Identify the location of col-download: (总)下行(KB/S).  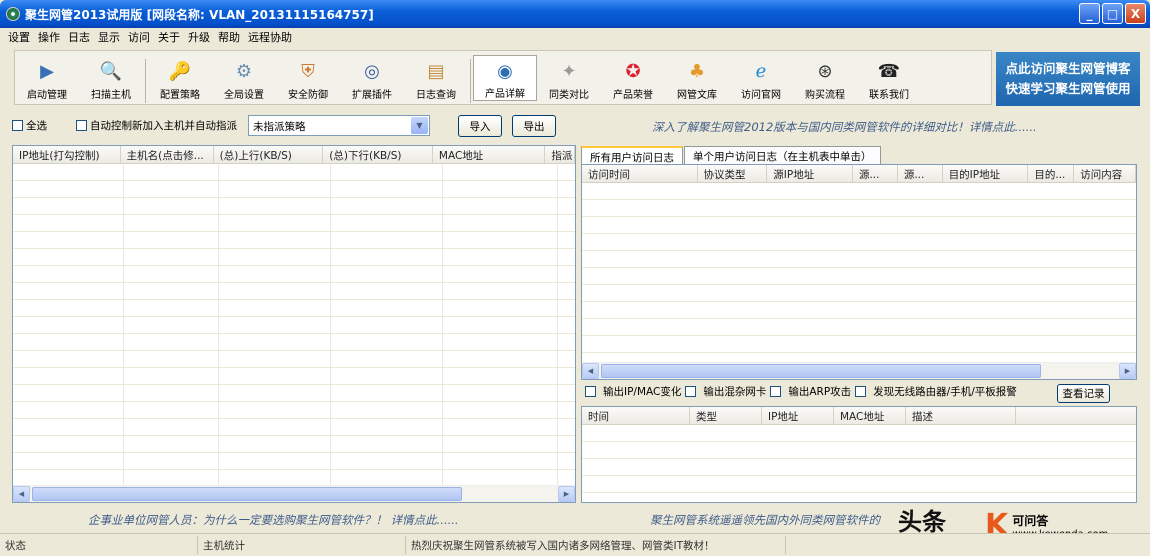
(378, 154).